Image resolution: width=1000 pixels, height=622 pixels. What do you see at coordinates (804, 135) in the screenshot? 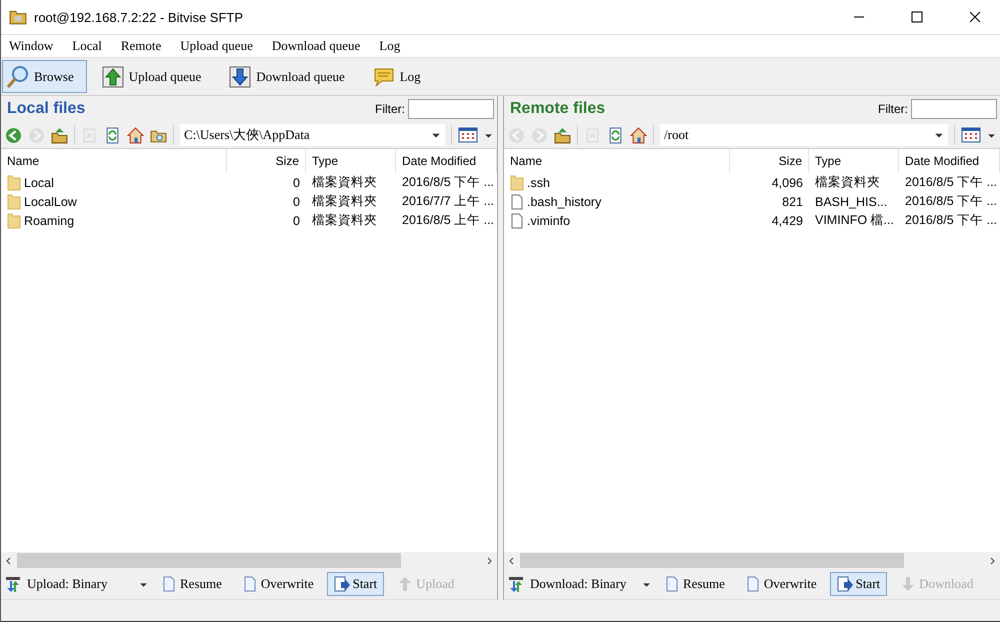
I see `path-field: /root` at bounding box center [804, 135].